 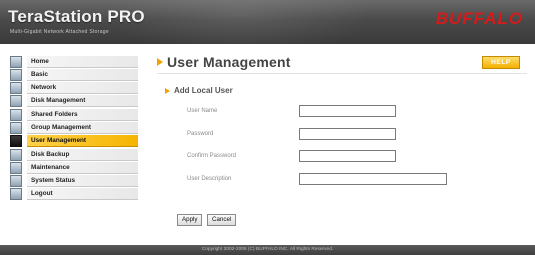 I want to click on page-title: User Management, so click(x=224, y=62).